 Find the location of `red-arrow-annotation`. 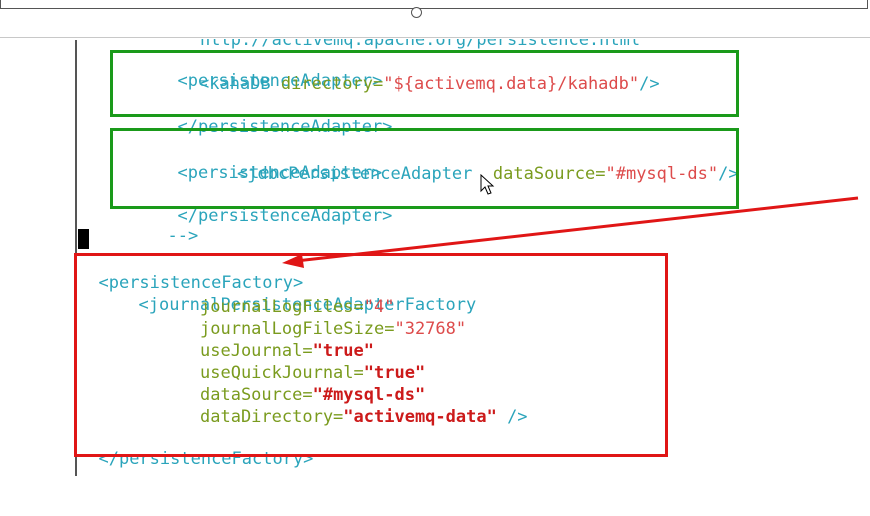

red-arrow-annotation is located at coordinates (570, 232).